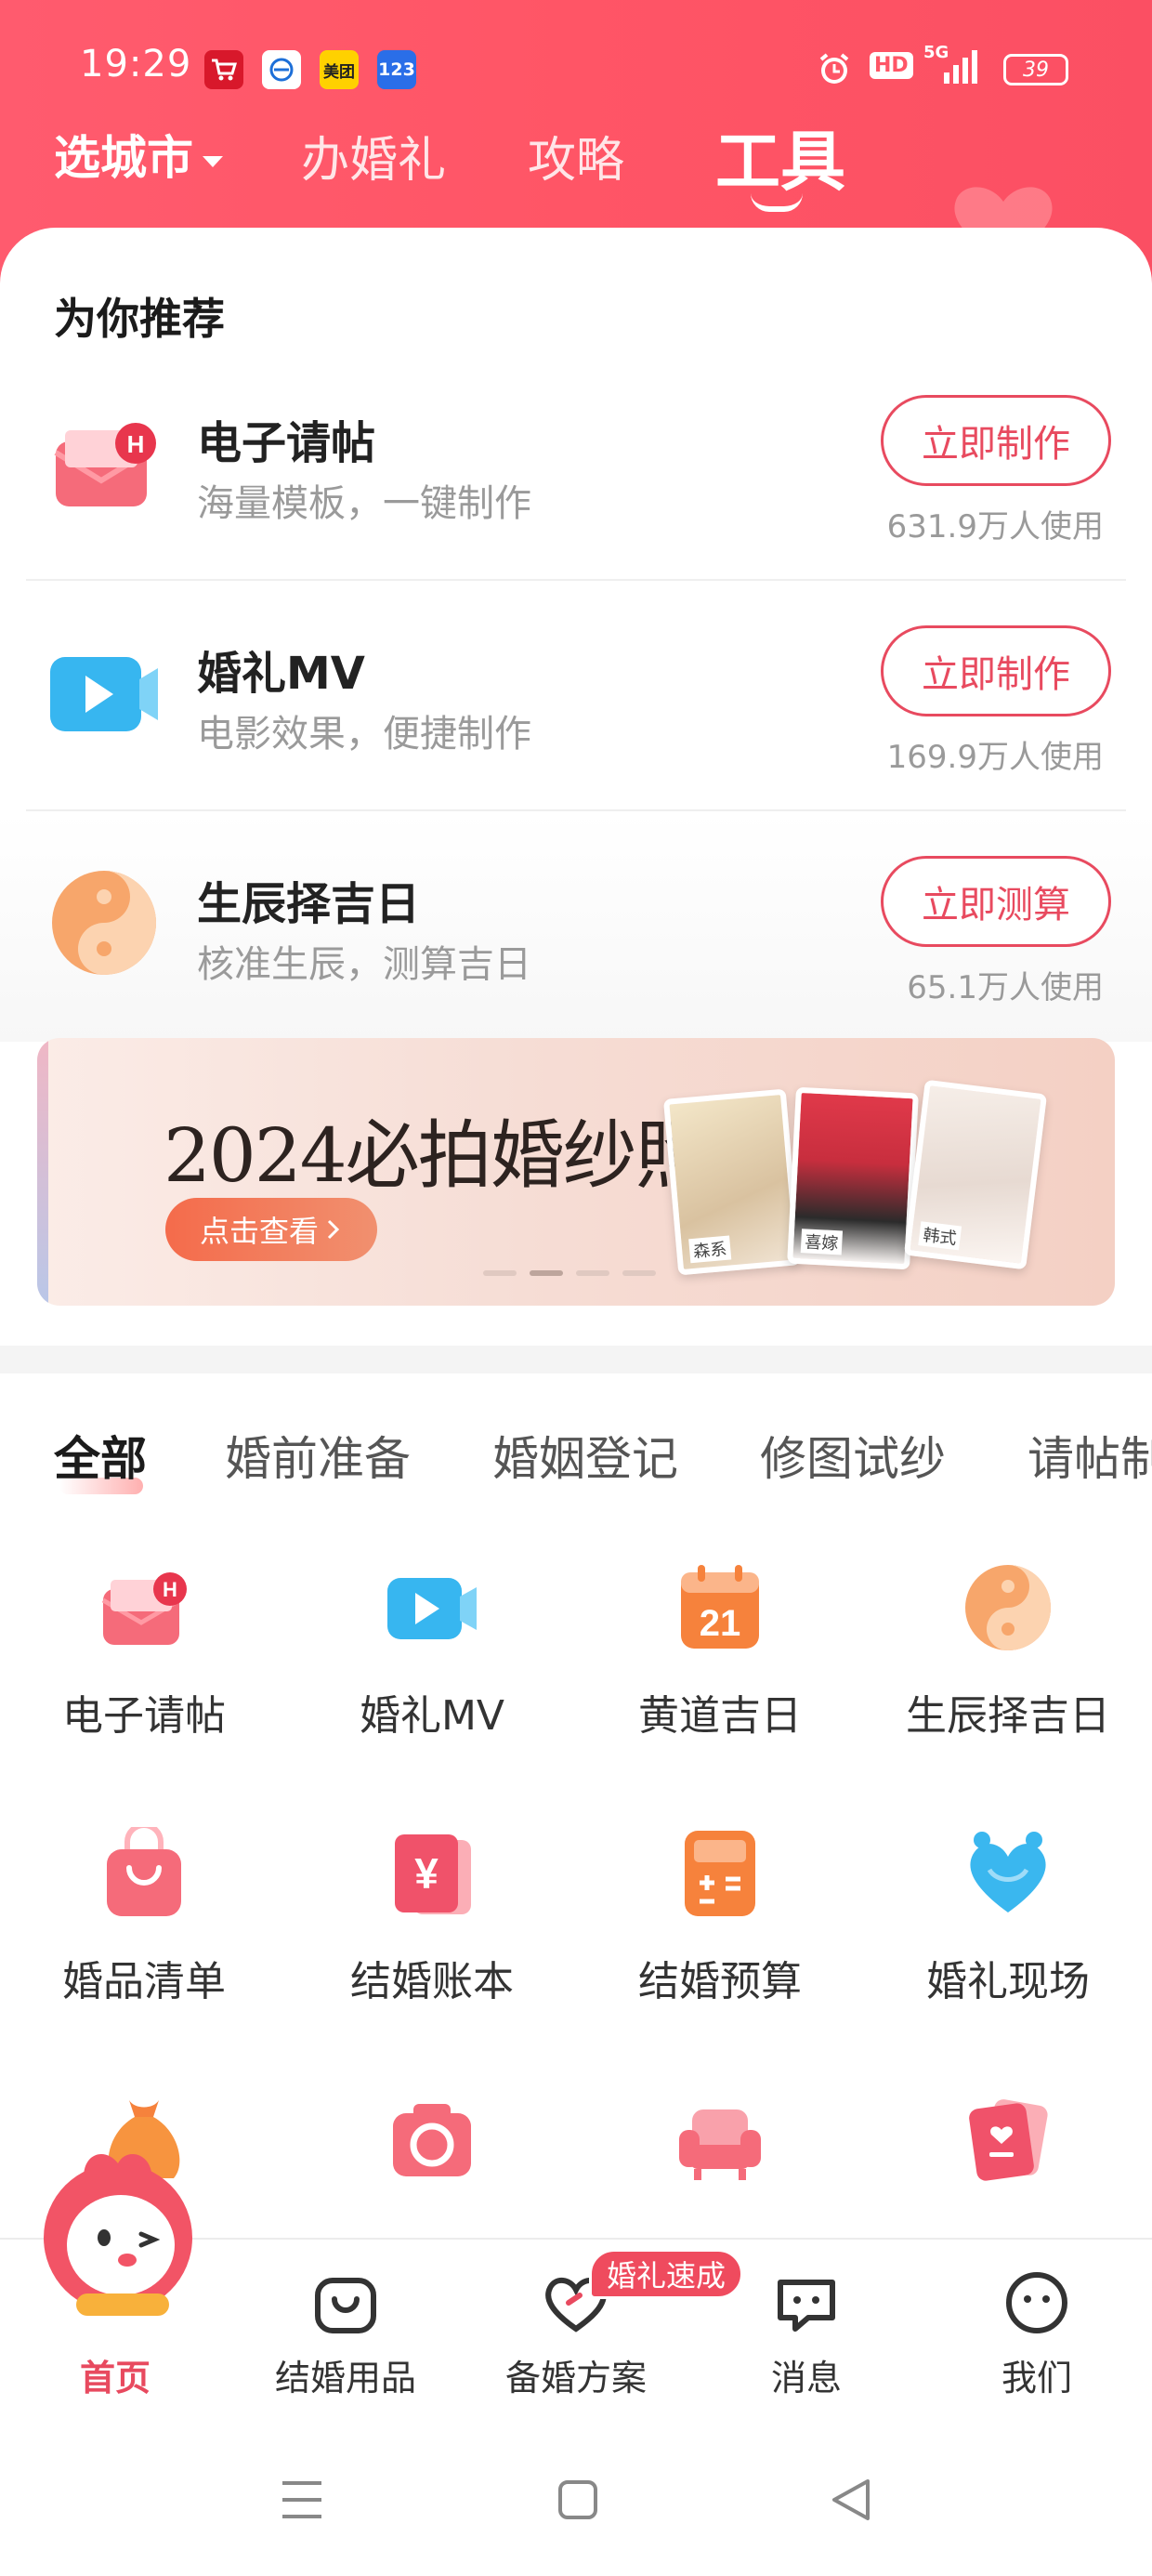  Describe the element at coordinates (281, 674) in the screenshot. I see `recommend-title: 婚礼MV` at that location.